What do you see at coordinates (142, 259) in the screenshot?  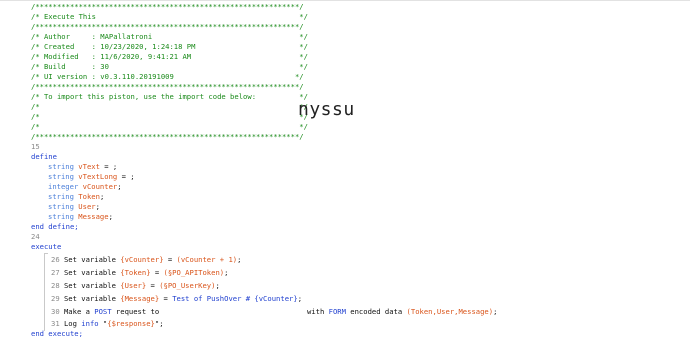 I see `statement-variable: {vCounter}` at bounding box center [142, 259].